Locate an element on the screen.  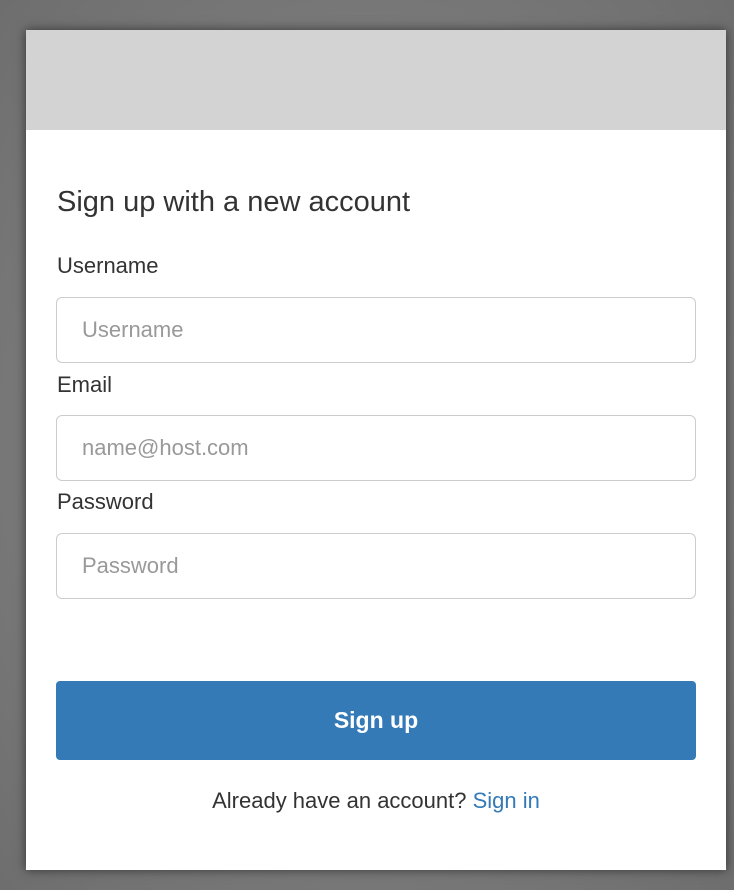
password-label: Password is located at coordinates (105, 501).